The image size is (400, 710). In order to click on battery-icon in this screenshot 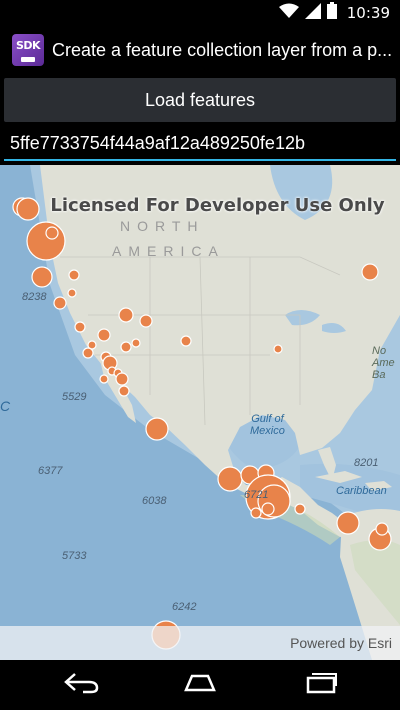, I will do `click(331, 13)`.